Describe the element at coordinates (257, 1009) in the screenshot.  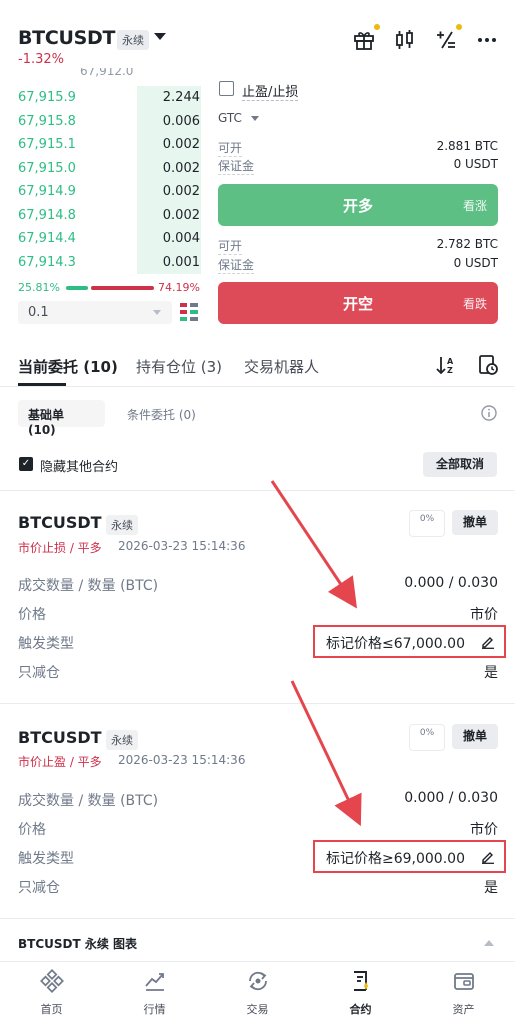
I see `nav-trade-label: 交易` at that location.